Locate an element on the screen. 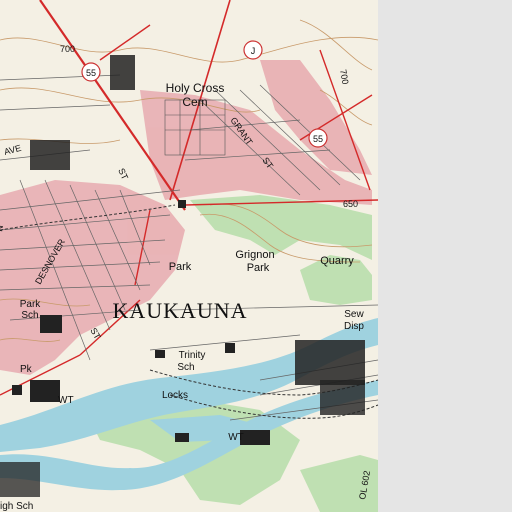  contour-label-700-west: 700 is located at coordinates (67, 49).